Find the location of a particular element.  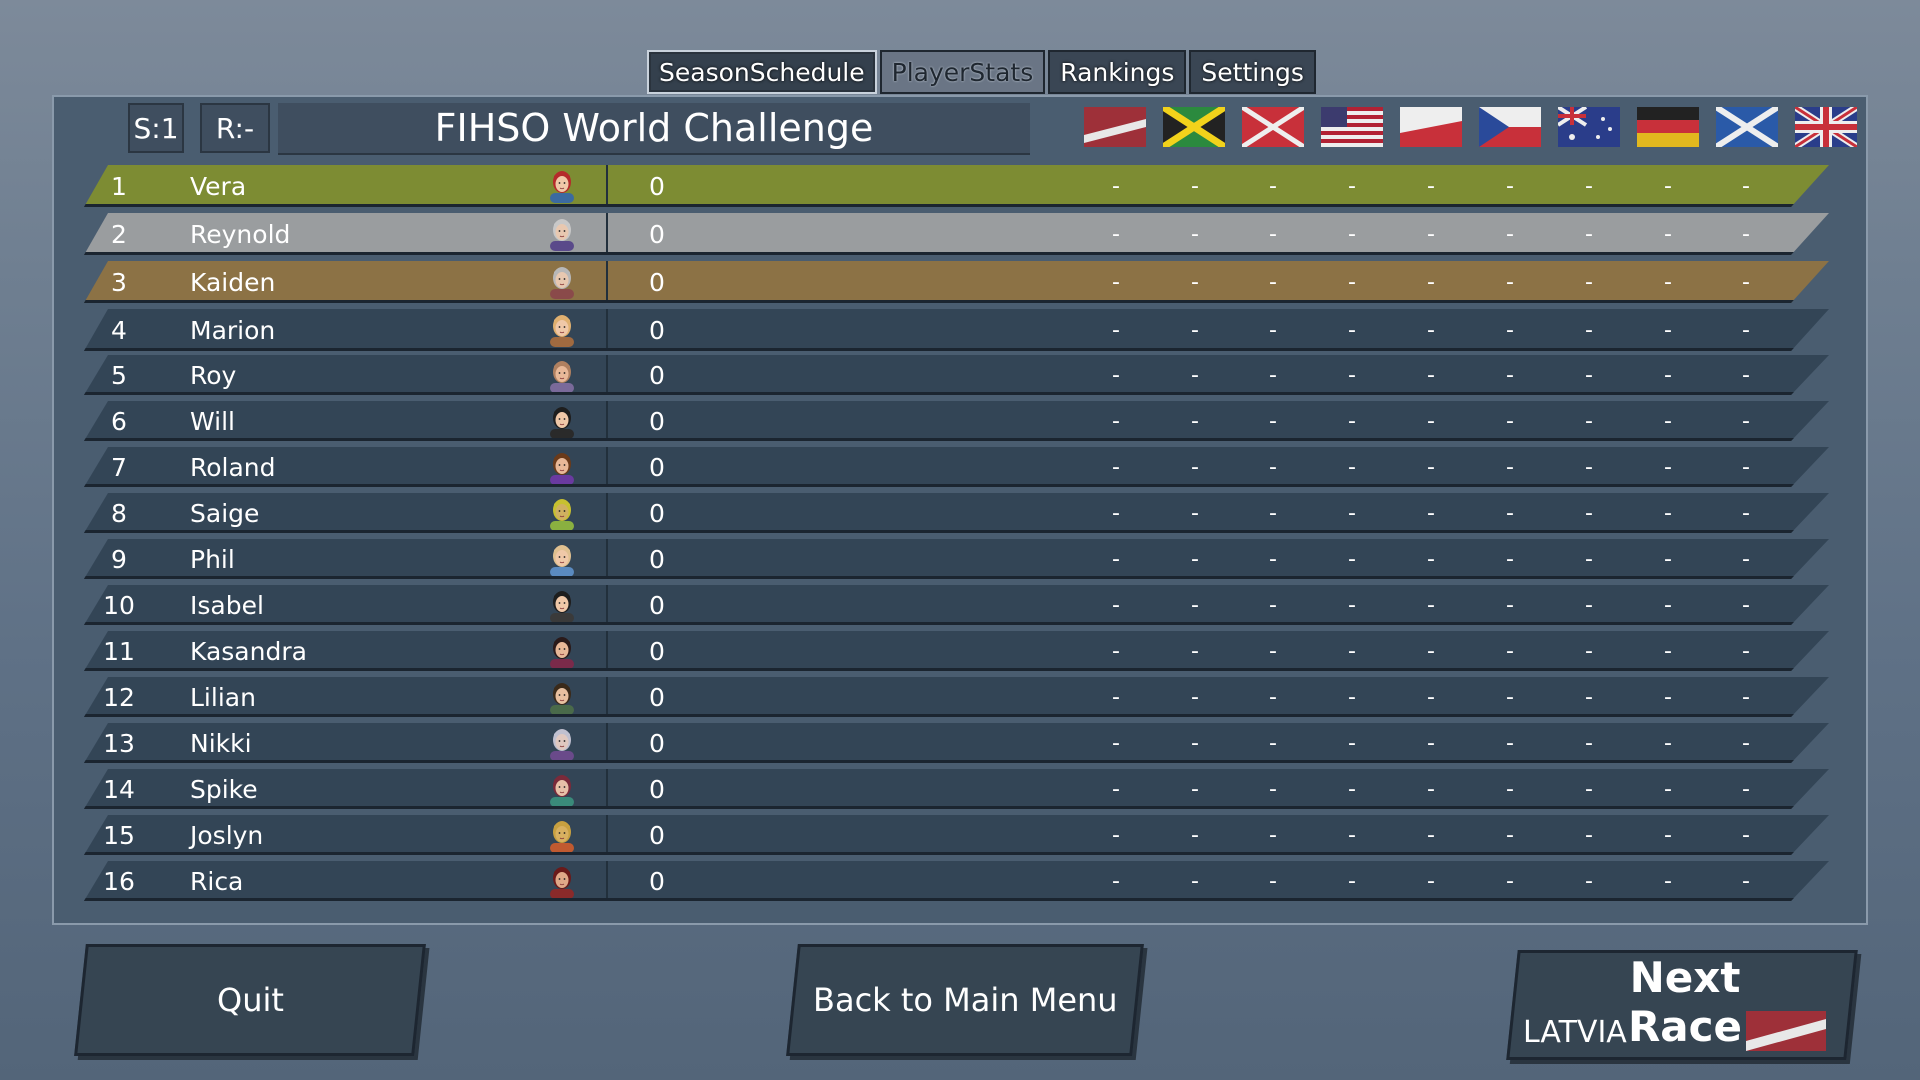

standings-header: S:1 R:- FIHSO World Challenge is located at coordinates (960, 128).